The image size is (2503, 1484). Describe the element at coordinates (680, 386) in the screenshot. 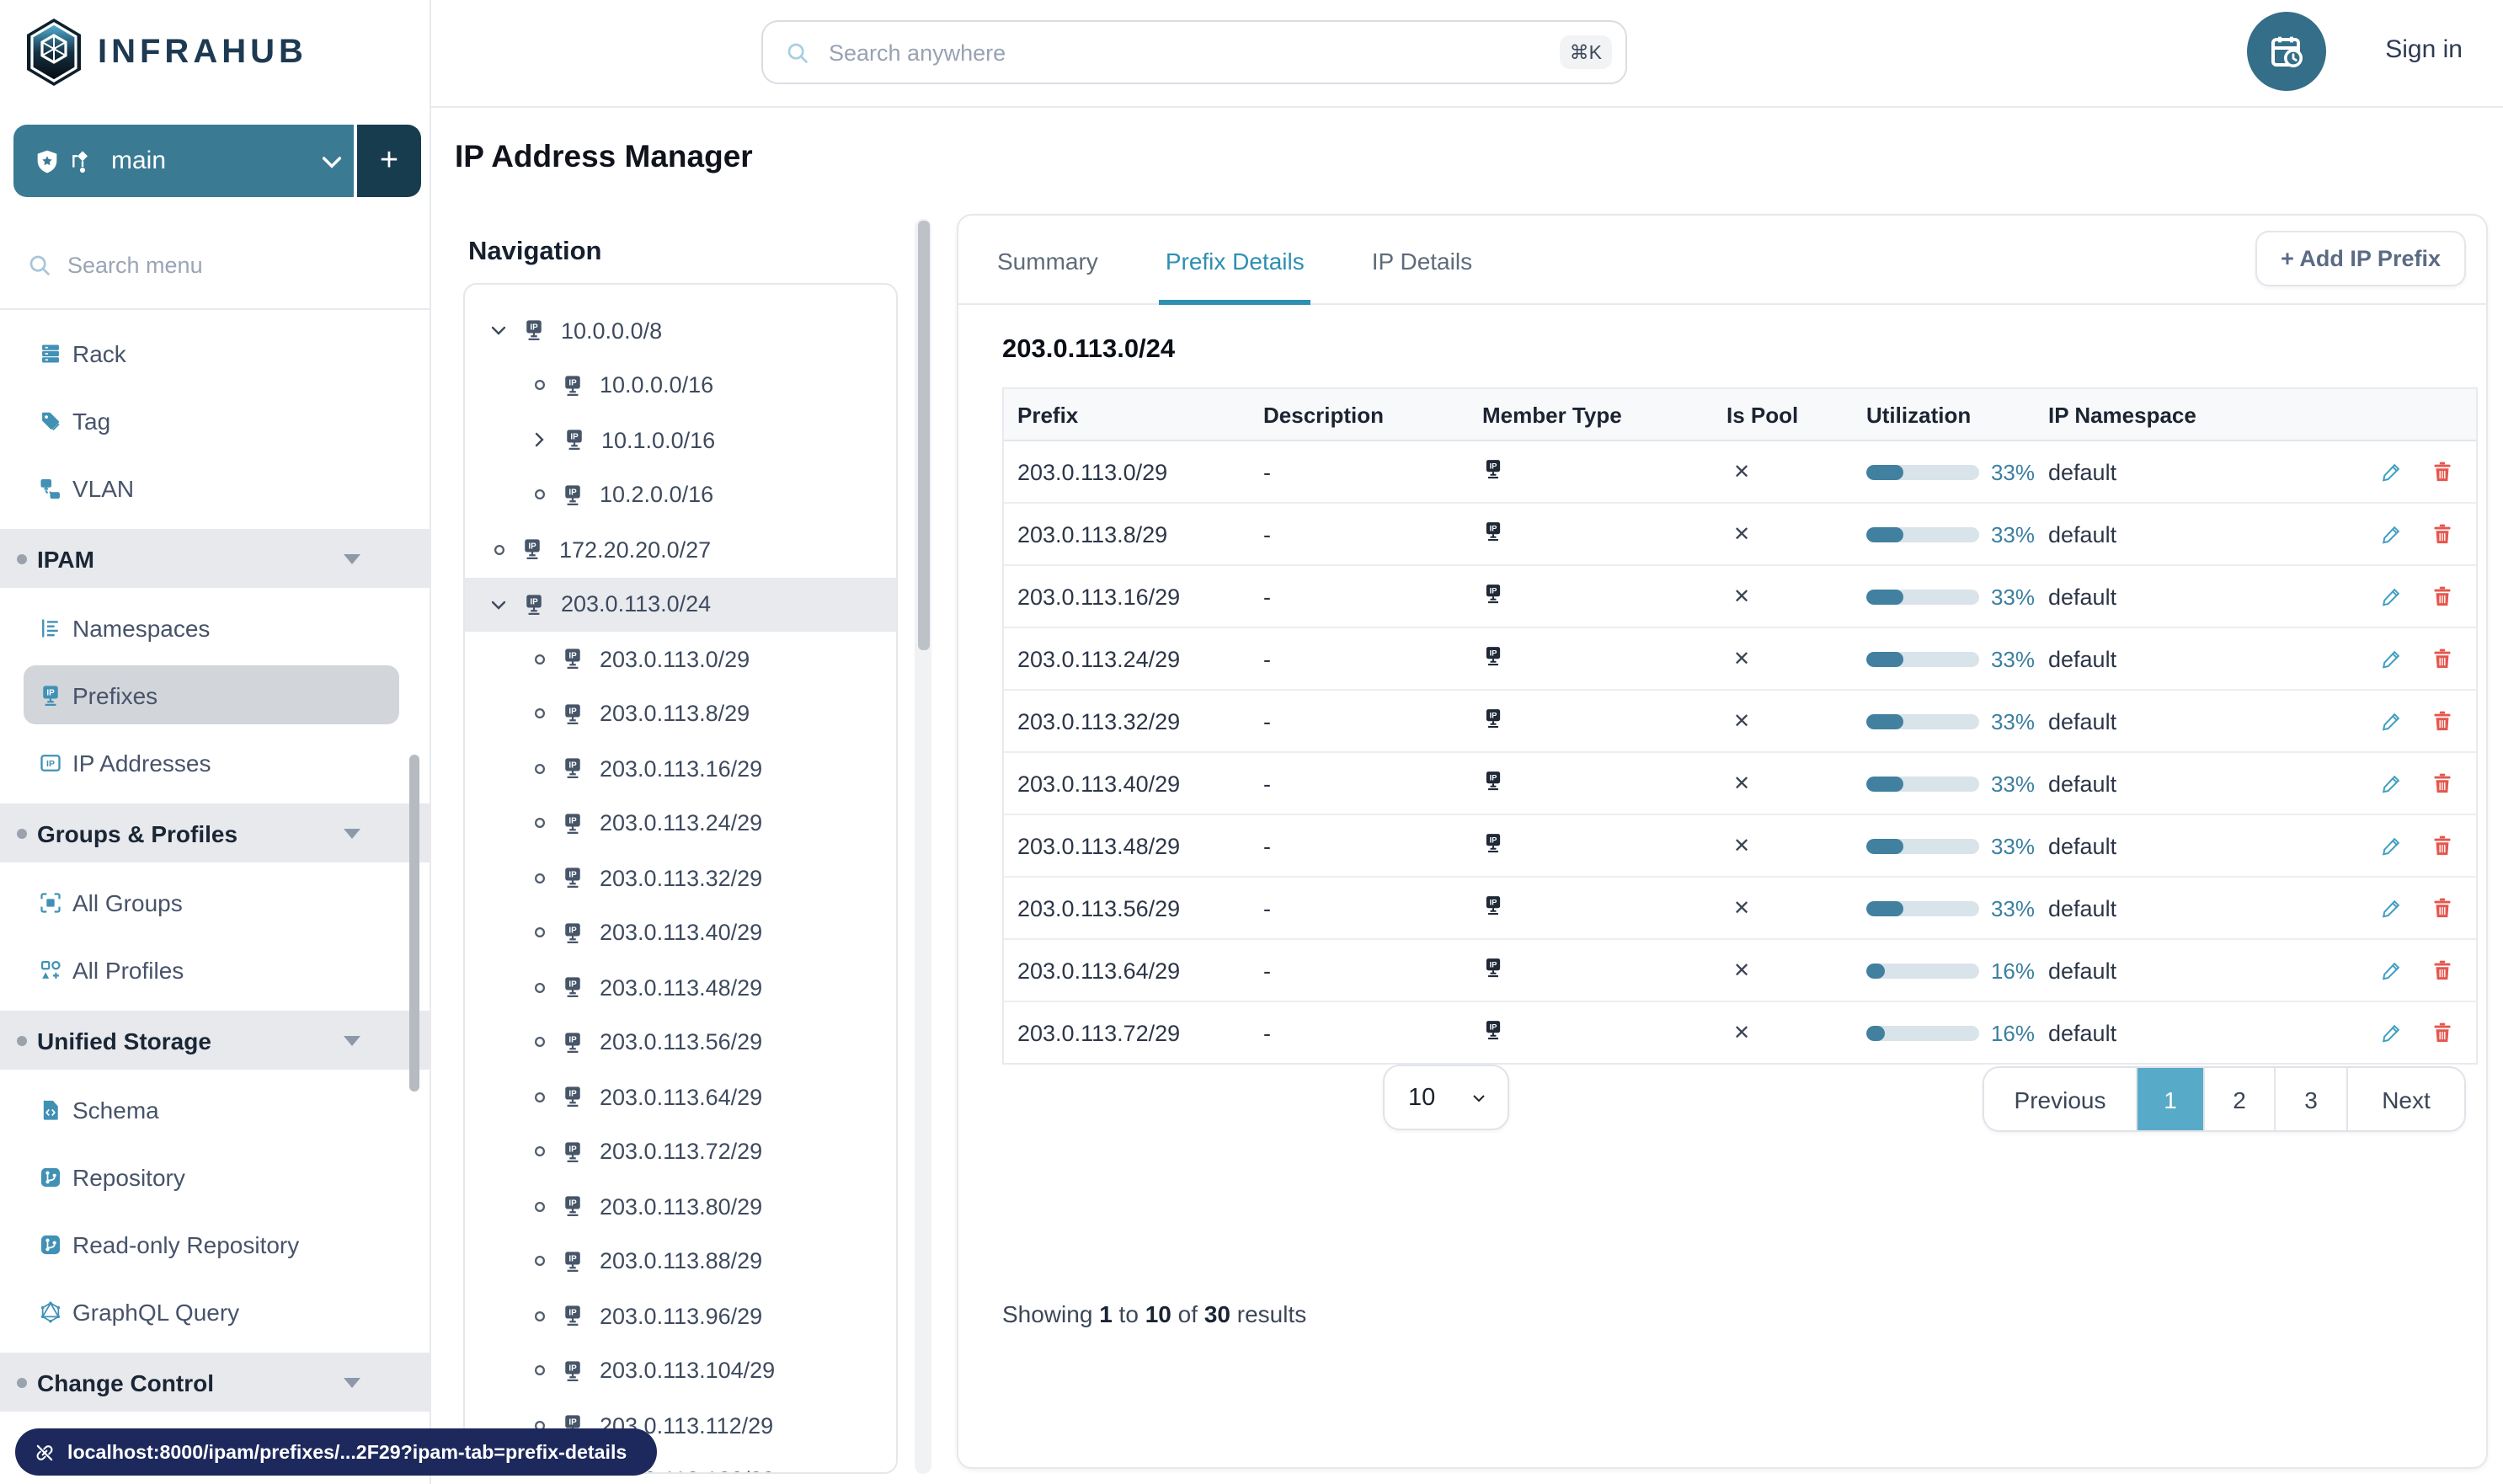

I see `tree-item: IP 10.0.0.0/16` at that location.